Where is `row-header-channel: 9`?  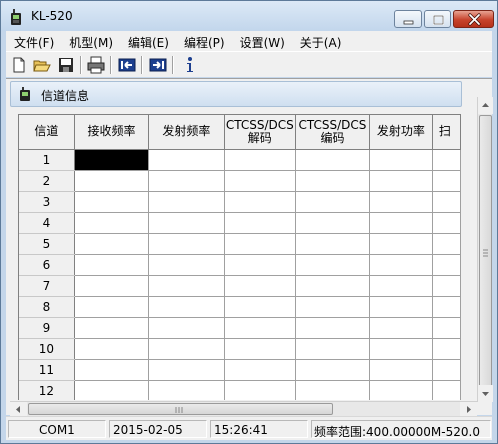 row-header-channel: 9 is located at coordinates (47, 328).